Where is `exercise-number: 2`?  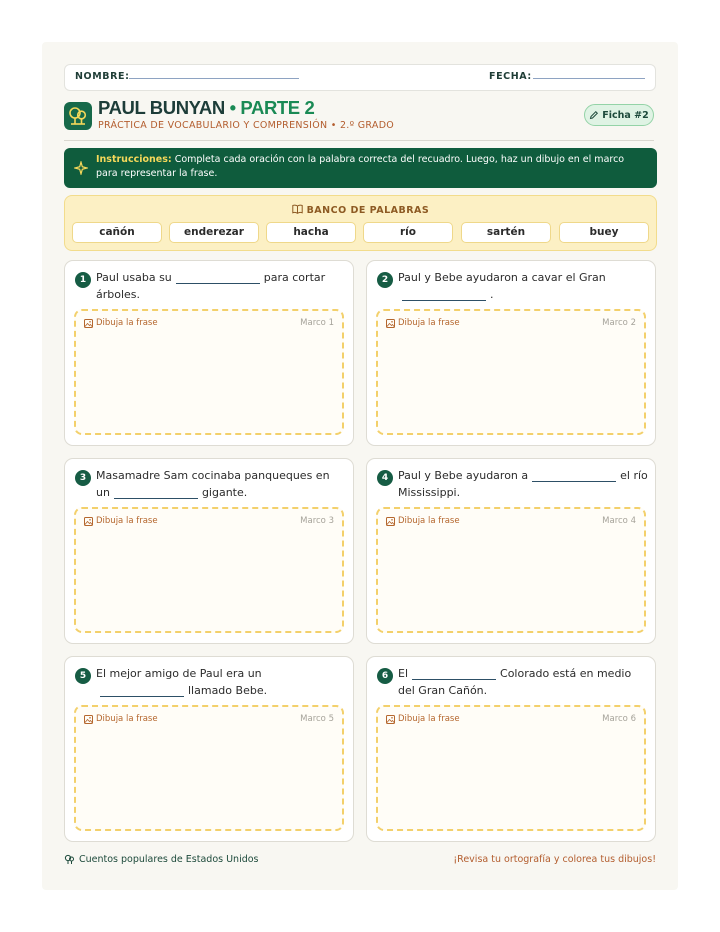 exercise-number: 2 is located at coordinates (385, 280).